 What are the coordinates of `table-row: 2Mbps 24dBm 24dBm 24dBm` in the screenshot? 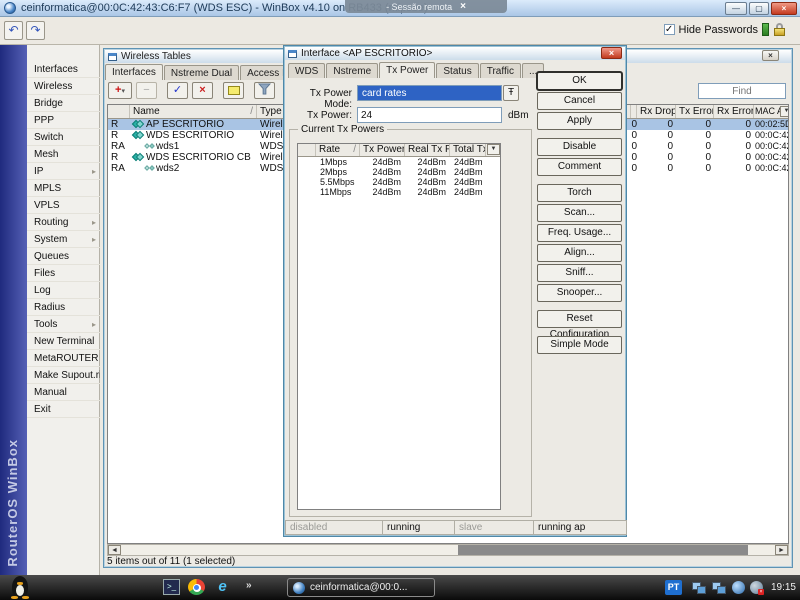 It's located at (399, 172).